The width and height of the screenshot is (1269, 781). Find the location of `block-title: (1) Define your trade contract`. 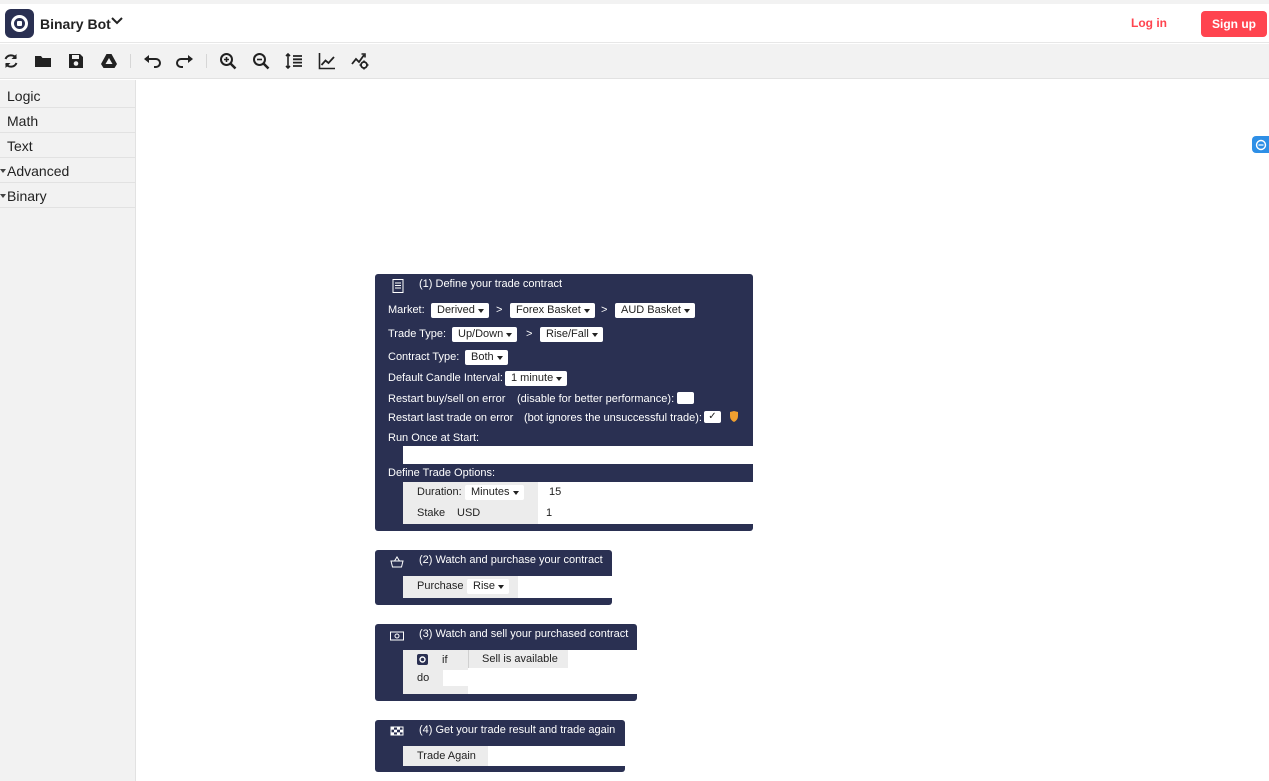

block-title: (1) Define your trade contract is located at coordinates (491, 284).